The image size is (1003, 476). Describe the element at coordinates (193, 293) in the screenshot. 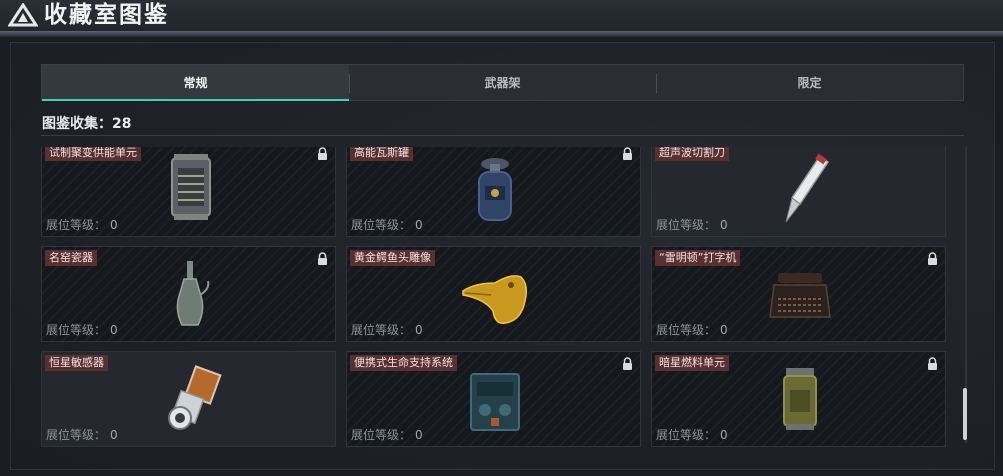

I see `porcelain-vase-icon` at that location.